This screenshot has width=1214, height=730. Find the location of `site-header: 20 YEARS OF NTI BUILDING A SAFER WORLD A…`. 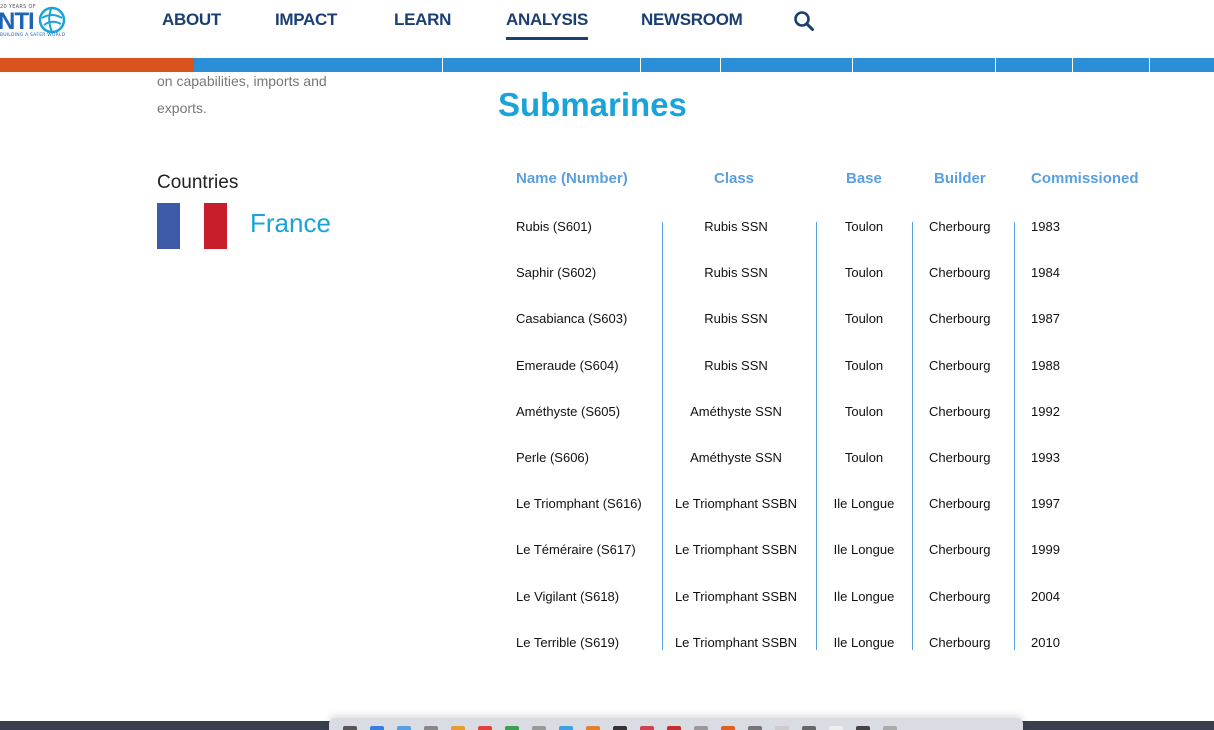

site-header: 20 YEARS OF NTI BUILDING A SAFER WORLD A… is located at coordinates (607, 29).